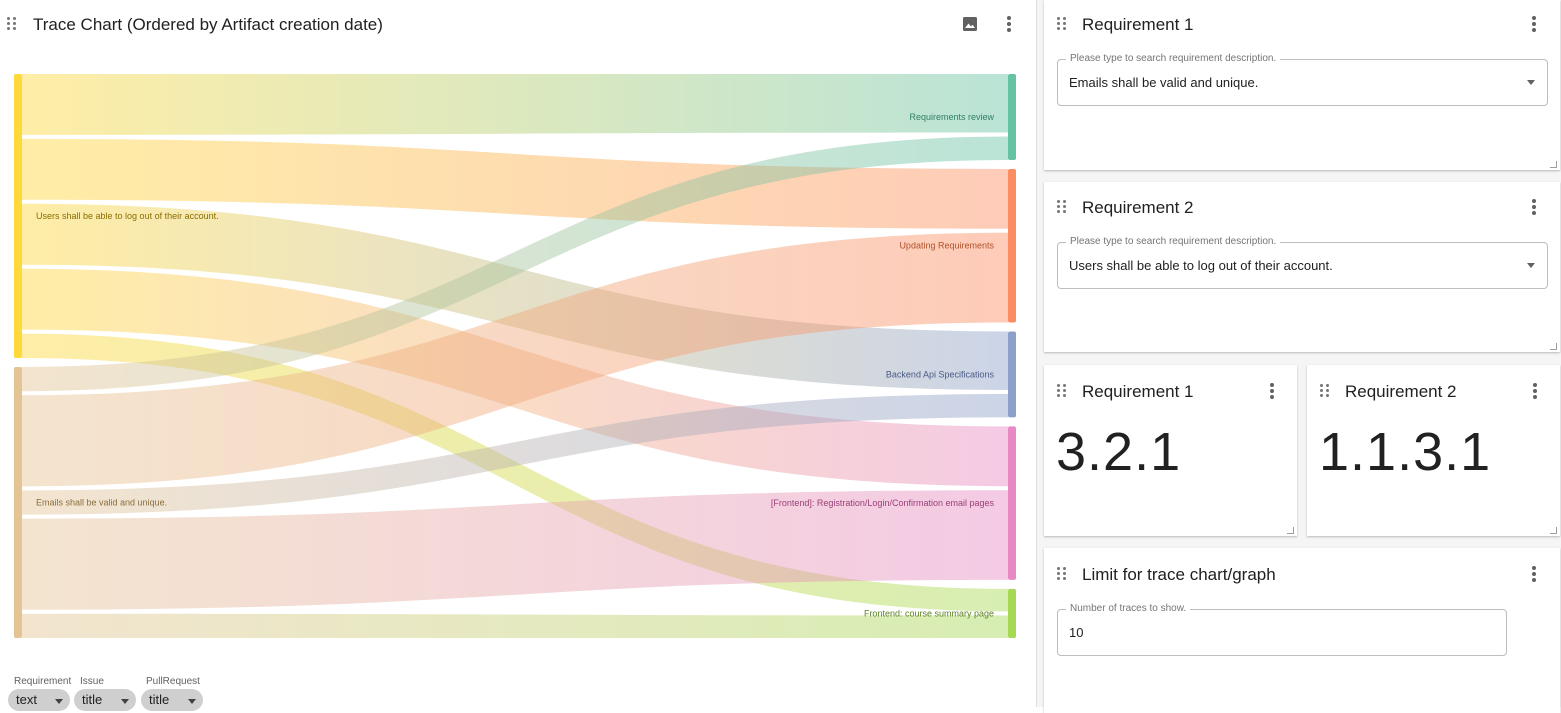 This screenshot has height=713, width=1561. I want to click on requirement-2-number: 1.1.3.1, so click(1405, 452).